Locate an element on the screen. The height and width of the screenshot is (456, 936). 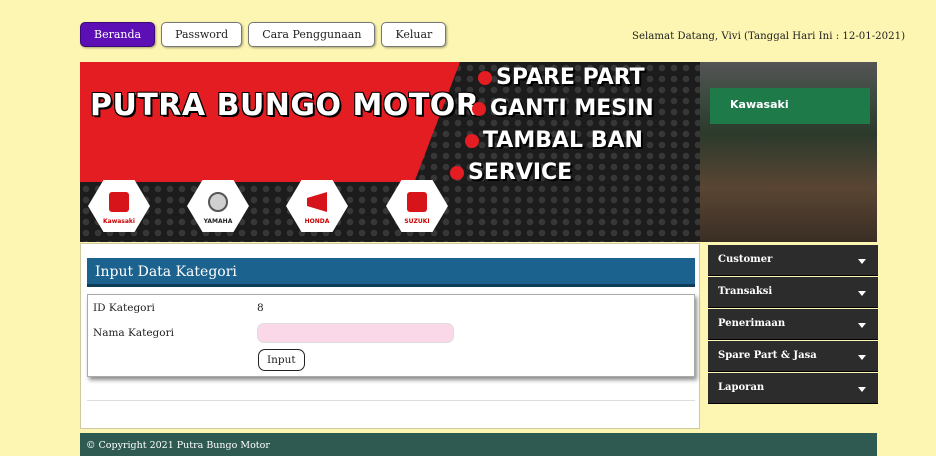
shop-sign: Kawasaki is located at coordinates (790, 106).